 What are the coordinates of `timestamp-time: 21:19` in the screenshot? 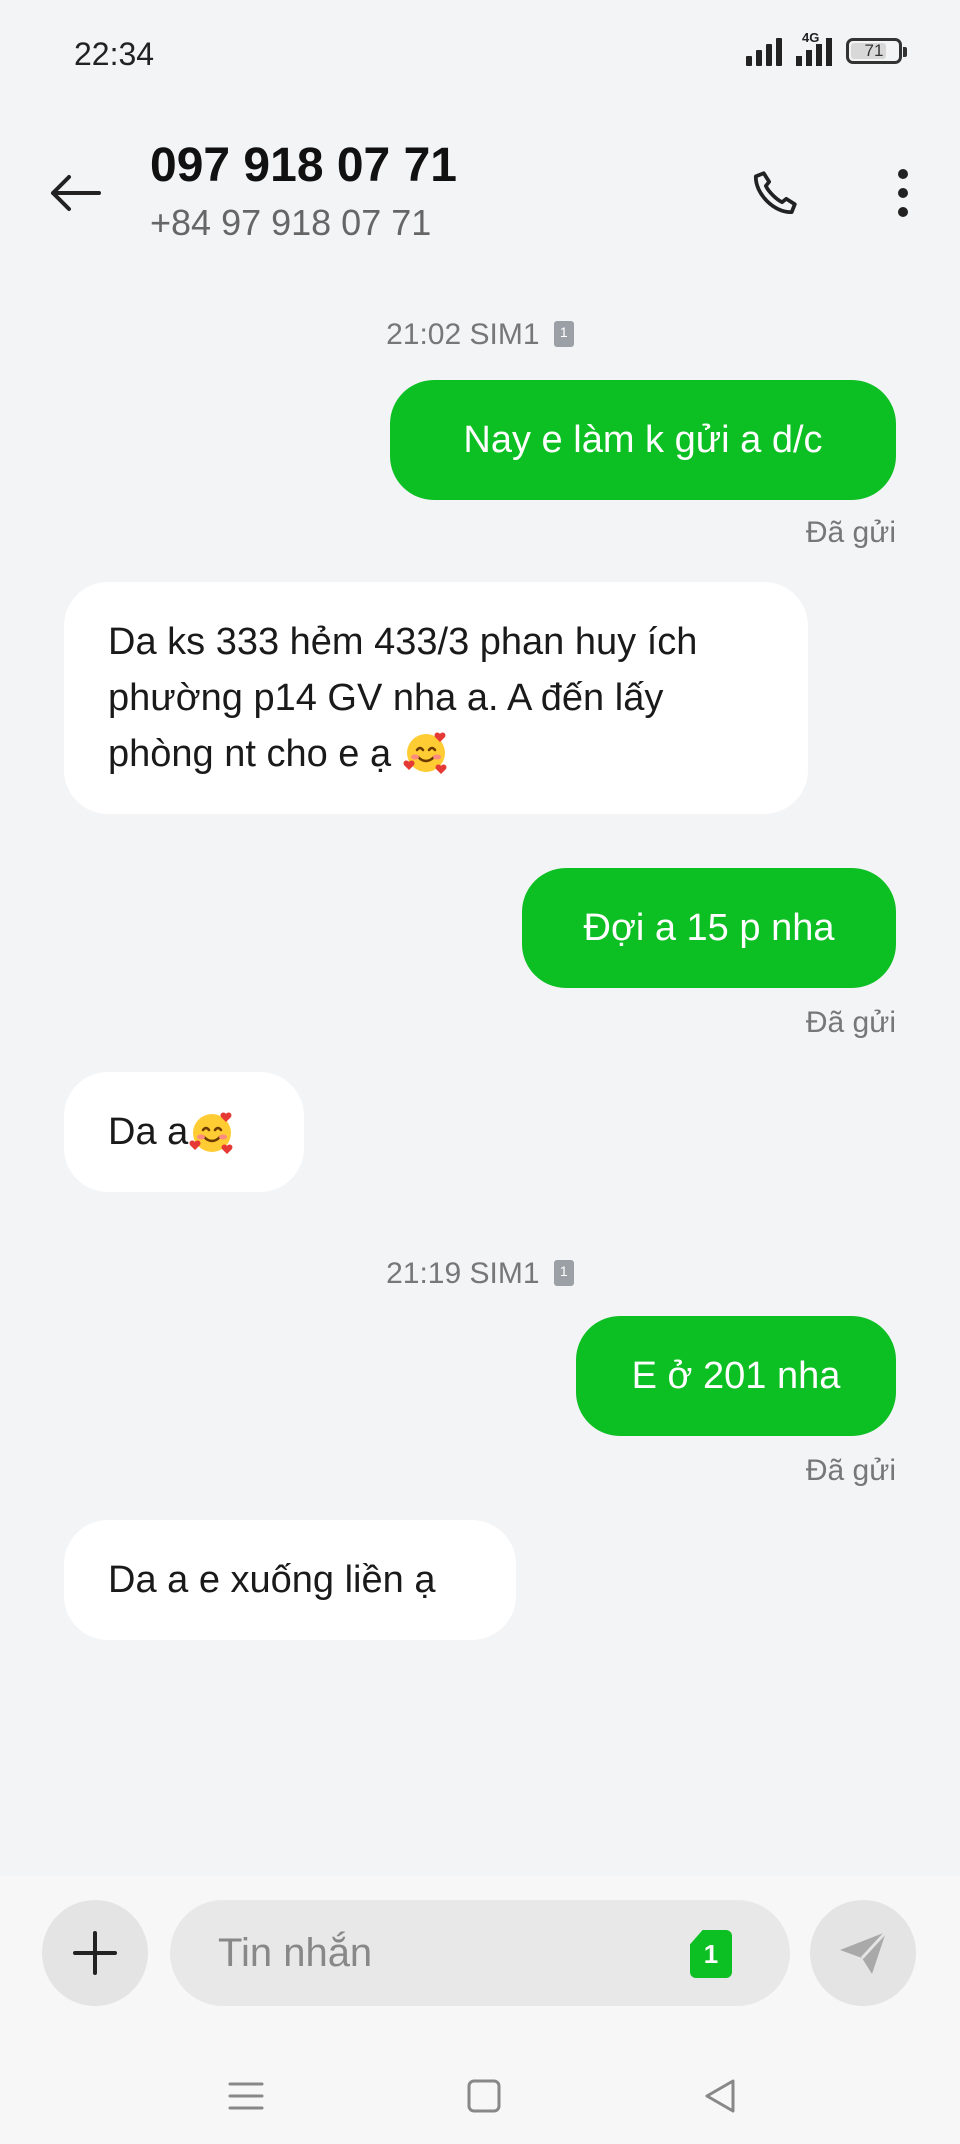 It's located at (424, 1273).